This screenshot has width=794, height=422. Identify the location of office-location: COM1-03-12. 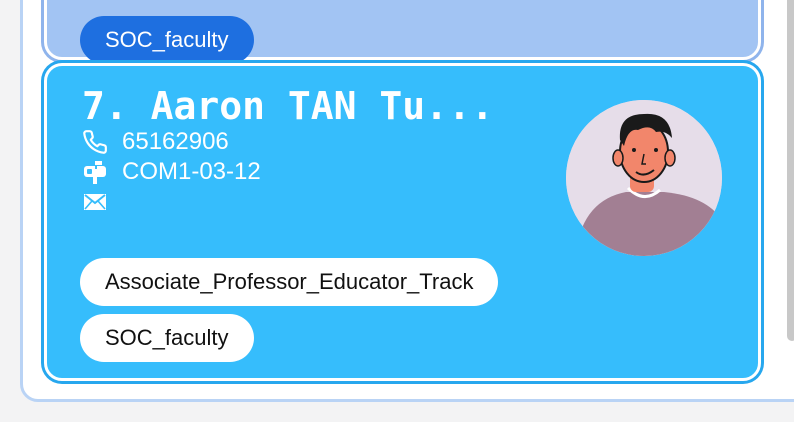
(191, 171).